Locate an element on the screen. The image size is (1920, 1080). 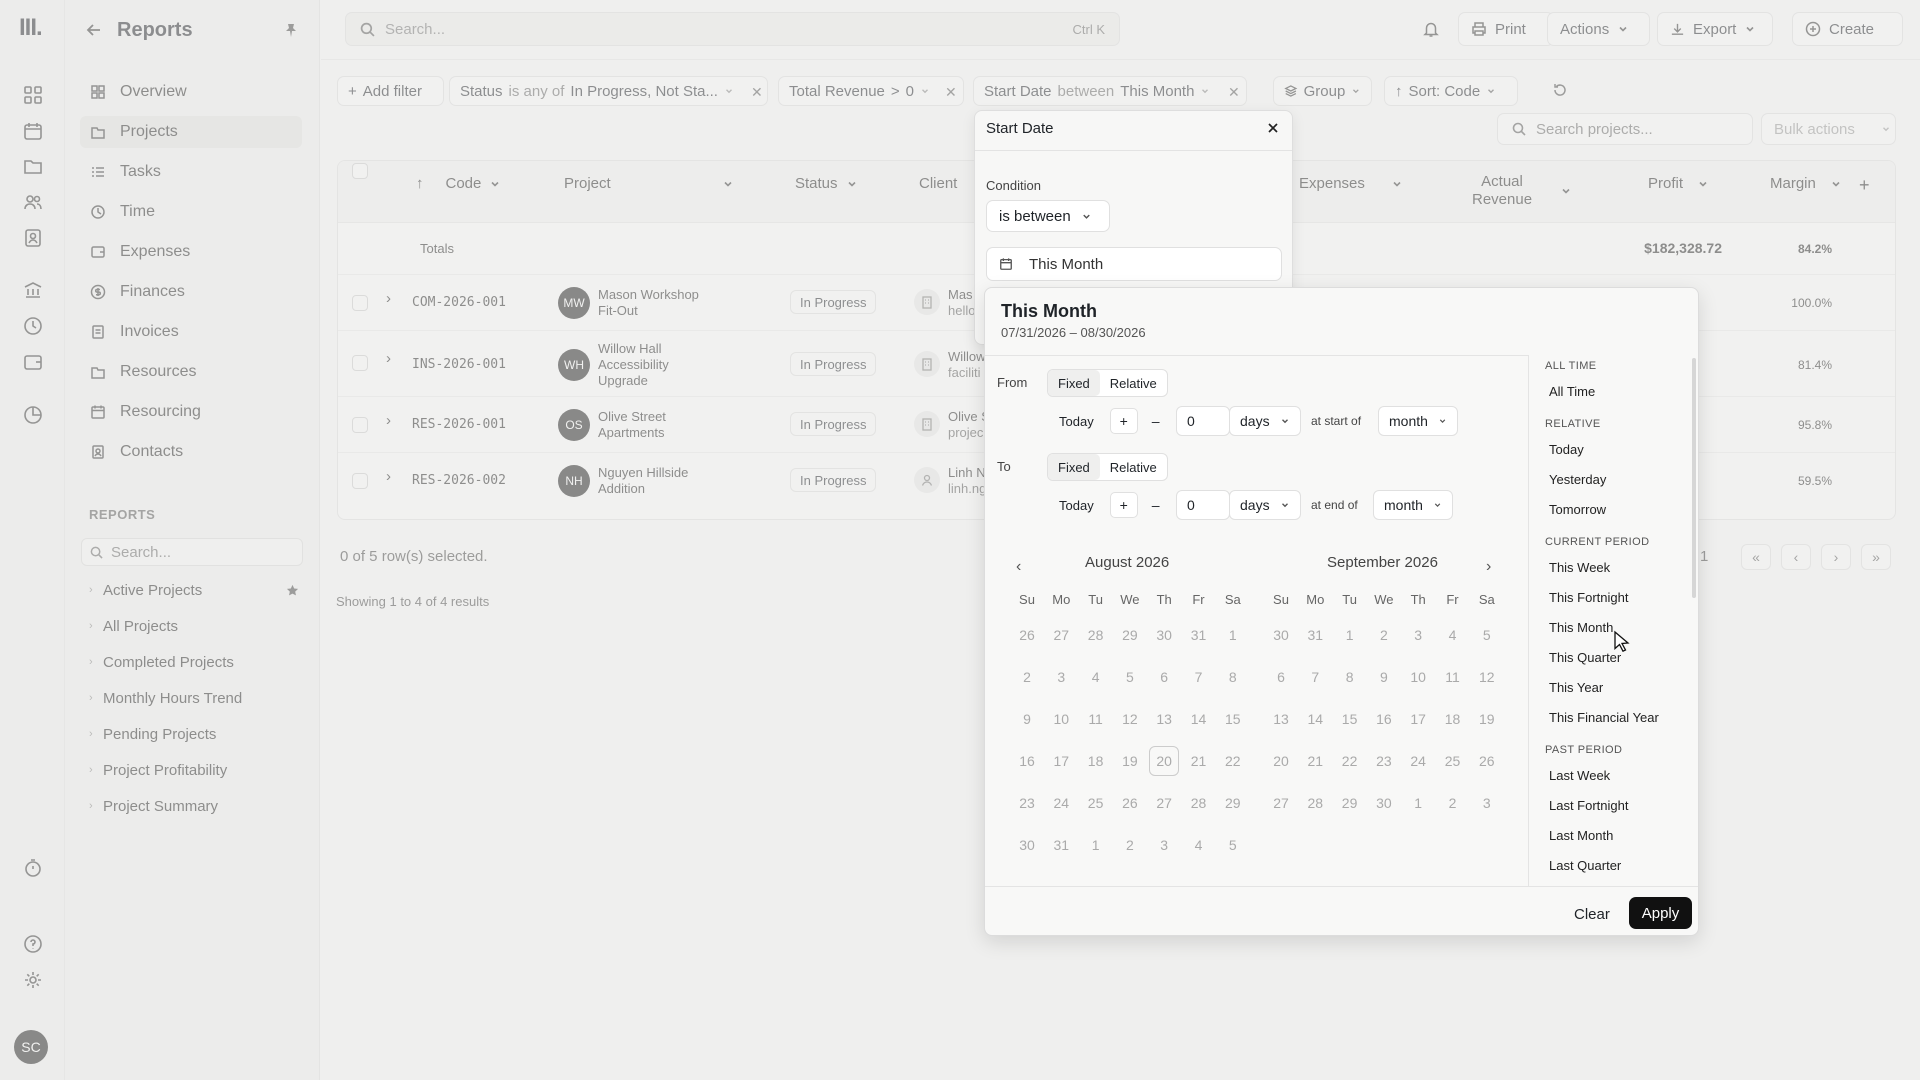
to-period-select: month is located at coordinates (1413, 505).